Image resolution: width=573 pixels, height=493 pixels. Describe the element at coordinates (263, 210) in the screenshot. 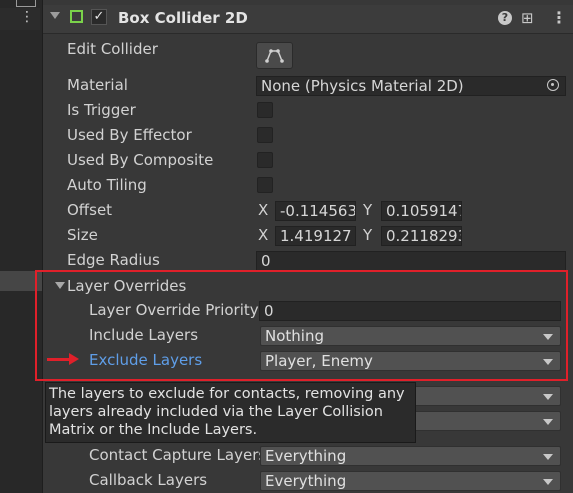

I see `offset-x-label: X` at that location.